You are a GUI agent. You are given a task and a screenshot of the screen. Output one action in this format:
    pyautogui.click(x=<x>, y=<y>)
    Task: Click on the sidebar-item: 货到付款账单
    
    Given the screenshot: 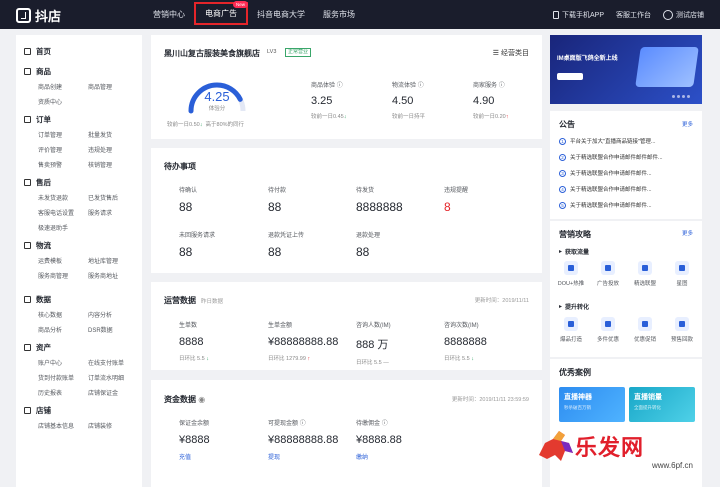 What is the action you would take?
    pyautogui.click(x=63, y=377)
    